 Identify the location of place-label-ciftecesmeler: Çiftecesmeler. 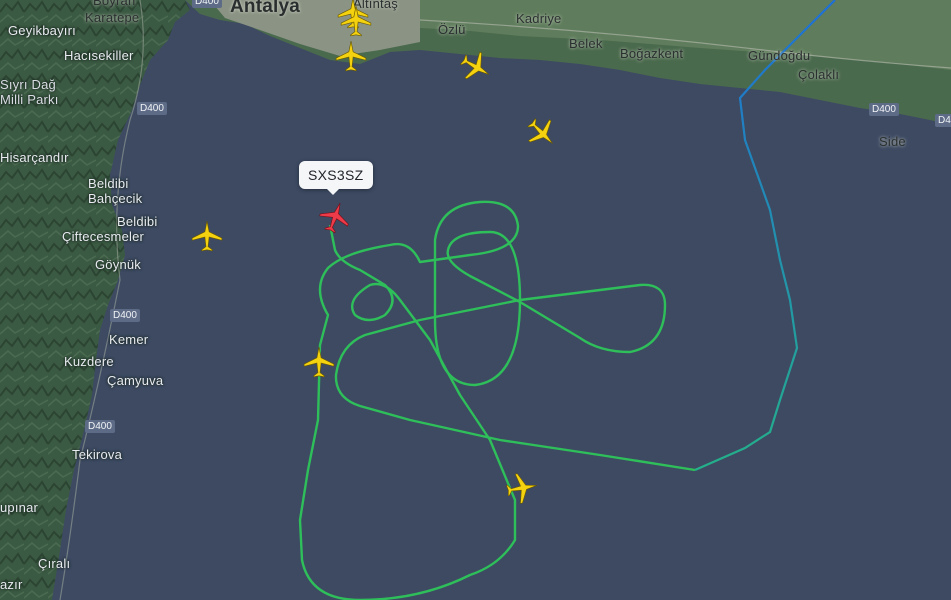
(103, 236).